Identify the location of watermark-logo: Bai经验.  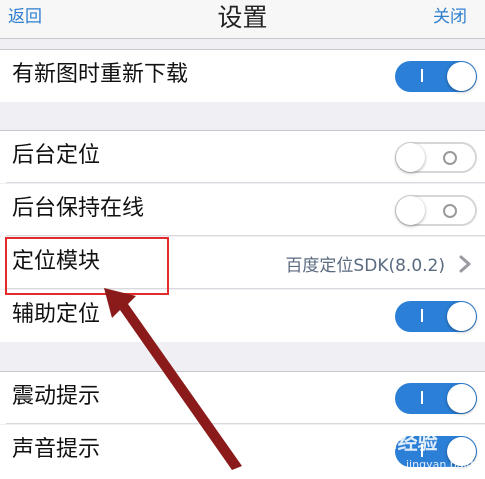
(400, 442).